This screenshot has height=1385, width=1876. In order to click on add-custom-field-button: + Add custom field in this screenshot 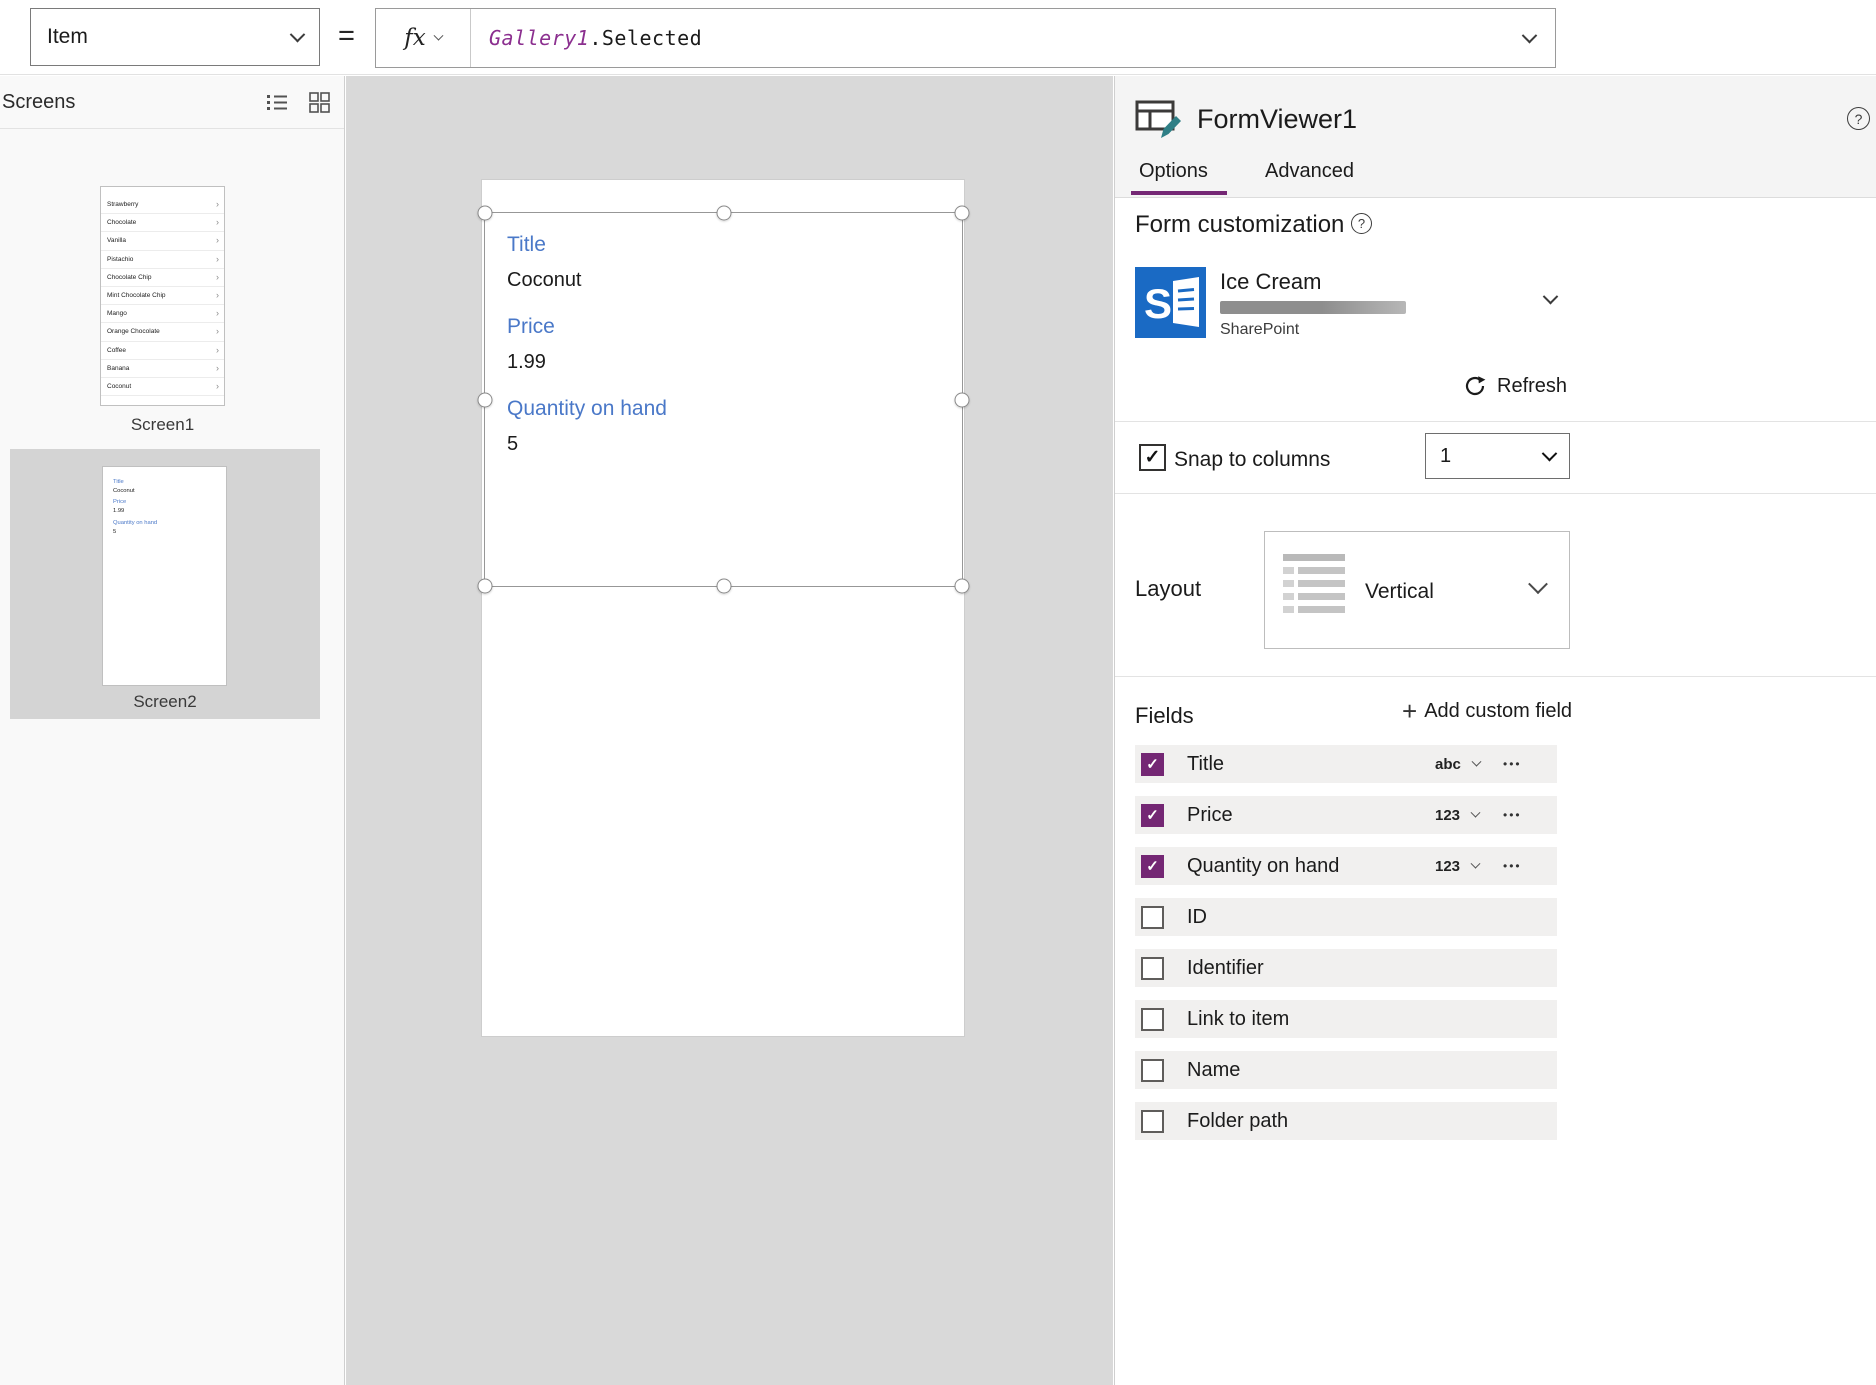, I will do `click(1487, 711)`.